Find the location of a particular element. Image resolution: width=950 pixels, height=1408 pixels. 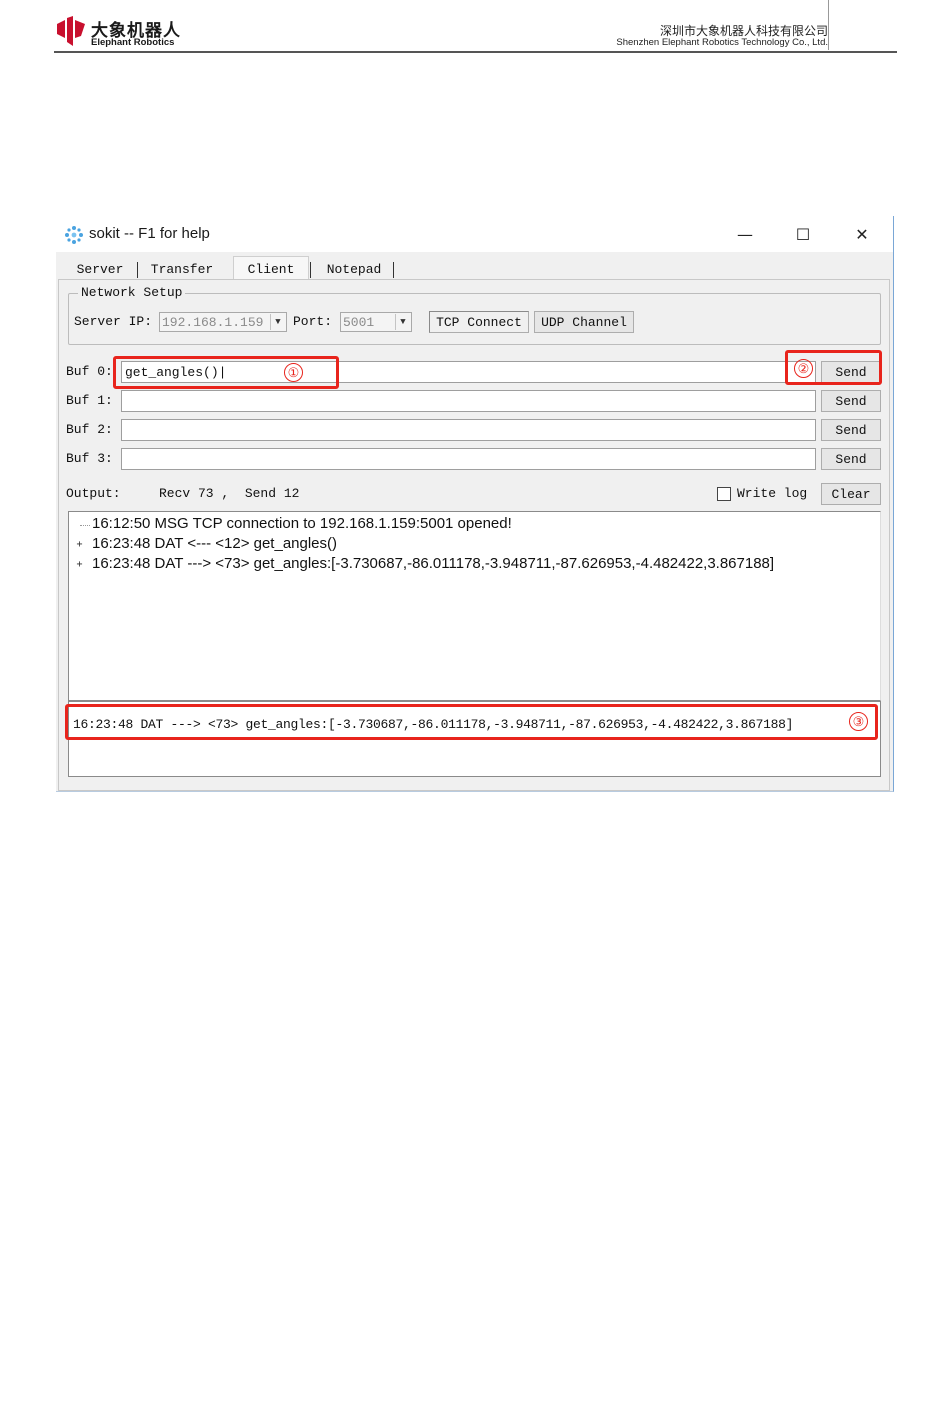

header-divider is located at coordinates (828, 25).